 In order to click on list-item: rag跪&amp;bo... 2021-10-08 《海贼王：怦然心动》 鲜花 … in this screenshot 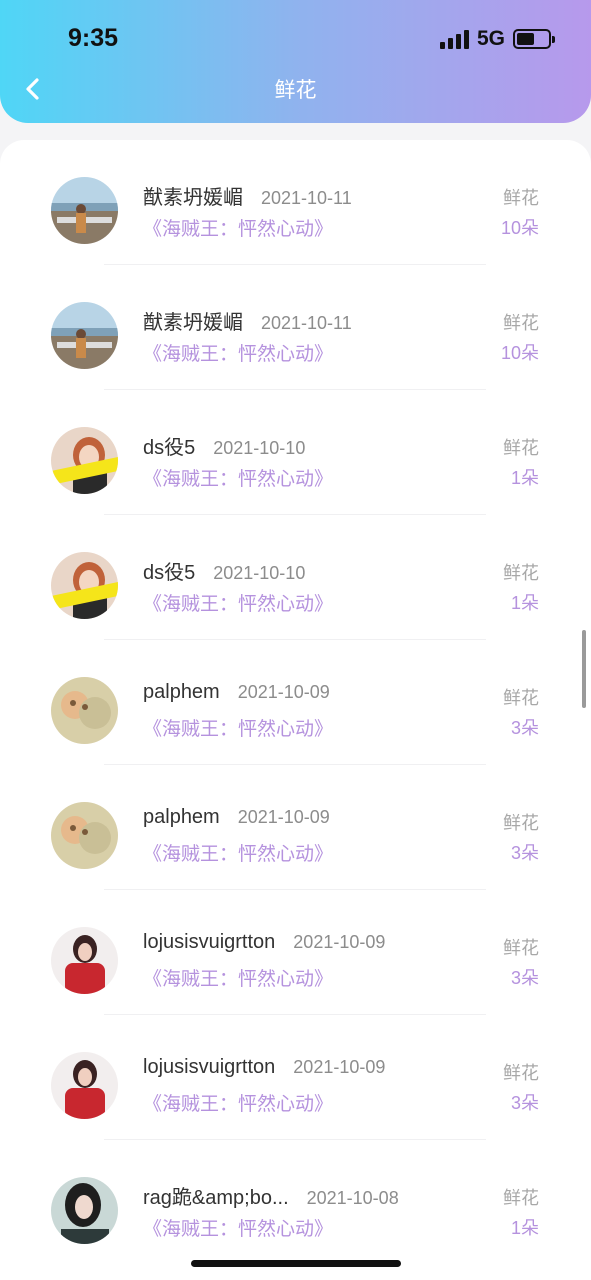, I will do `click(295, 1202)`.